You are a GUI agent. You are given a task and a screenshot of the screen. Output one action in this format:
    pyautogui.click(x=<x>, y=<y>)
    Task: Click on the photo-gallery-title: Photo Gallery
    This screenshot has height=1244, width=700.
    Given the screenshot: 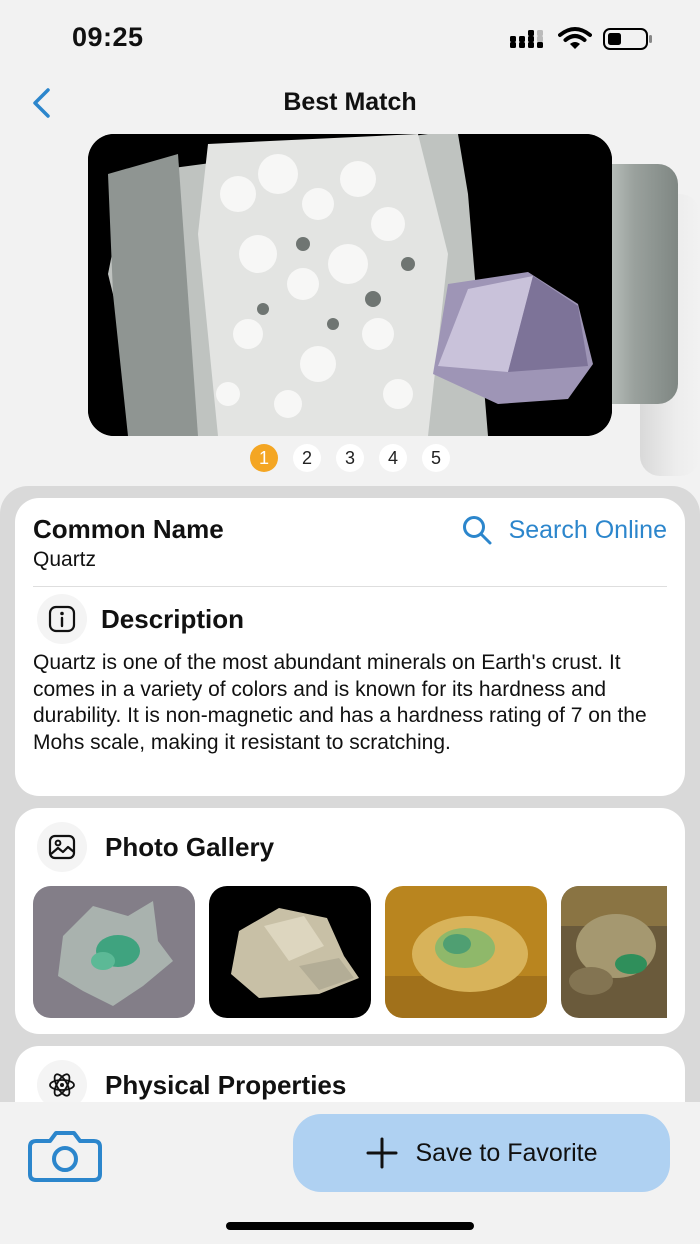 What is the action you would take?
    pyautogui.click(x=190, y=847)
    